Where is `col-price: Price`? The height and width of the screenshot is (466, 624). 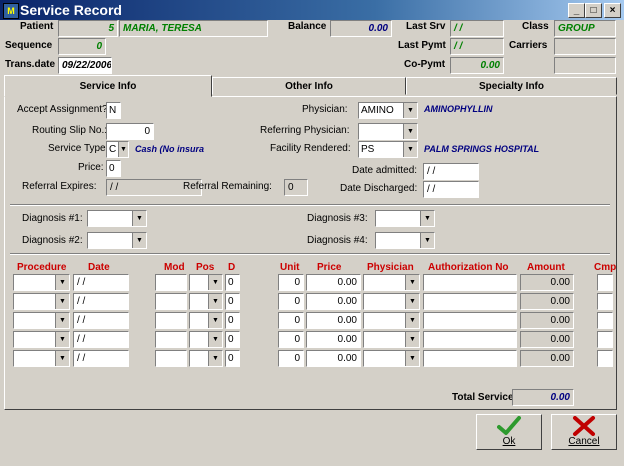
col-price: Price is located at coordinates (329, 267).